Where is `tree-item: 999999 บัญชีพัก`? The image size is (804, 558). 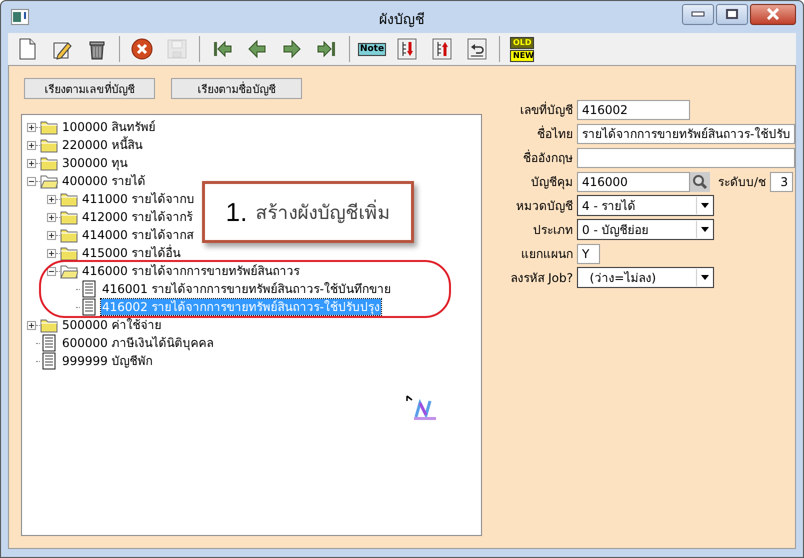
tree-item: 999999 บัญชีพัก is located at coordinates (107, 361).